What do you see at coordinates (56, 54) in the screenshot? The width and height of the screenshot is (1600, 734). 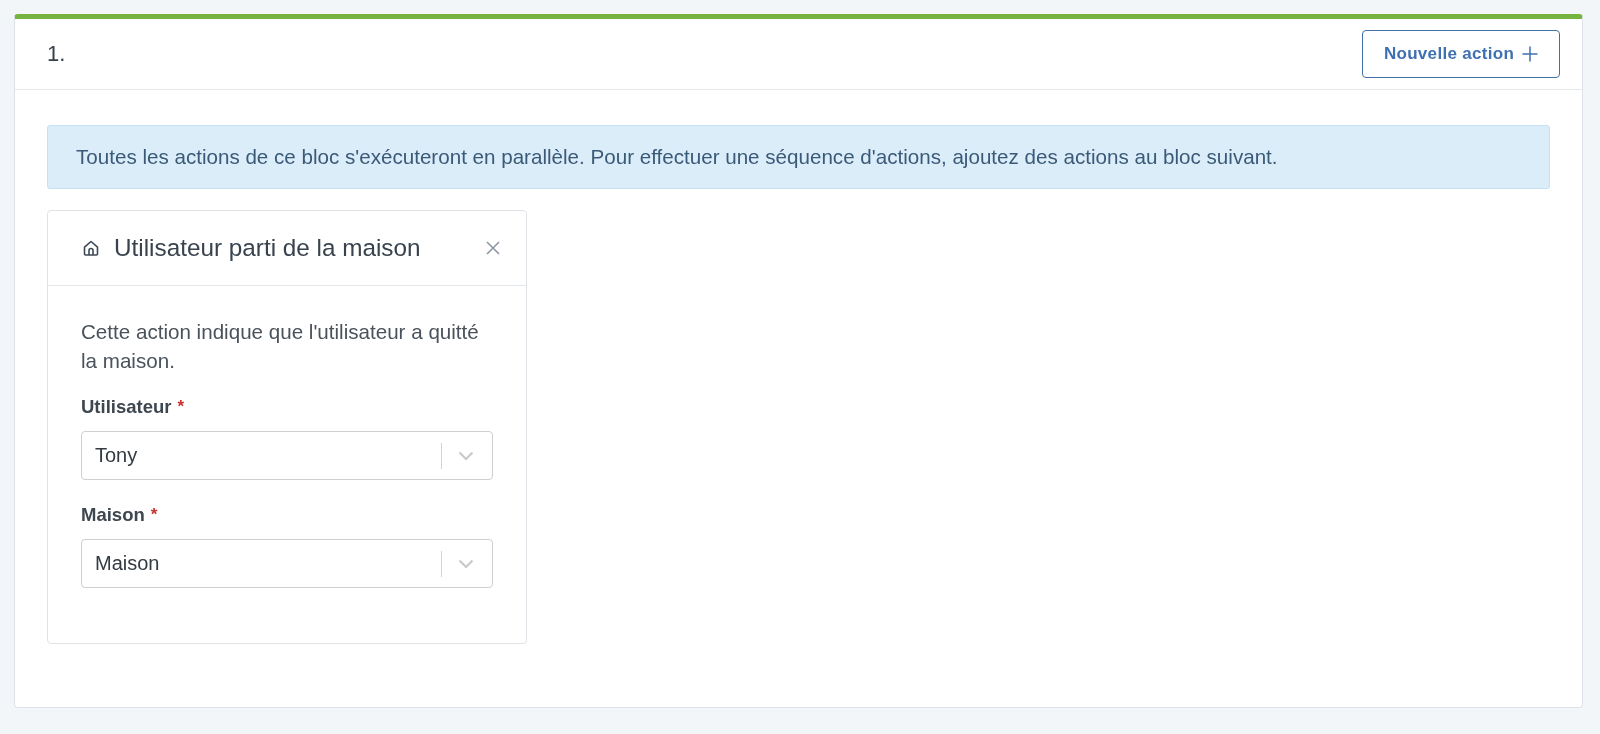 I see `block-number: 1.` at bounding box center [56, 54].